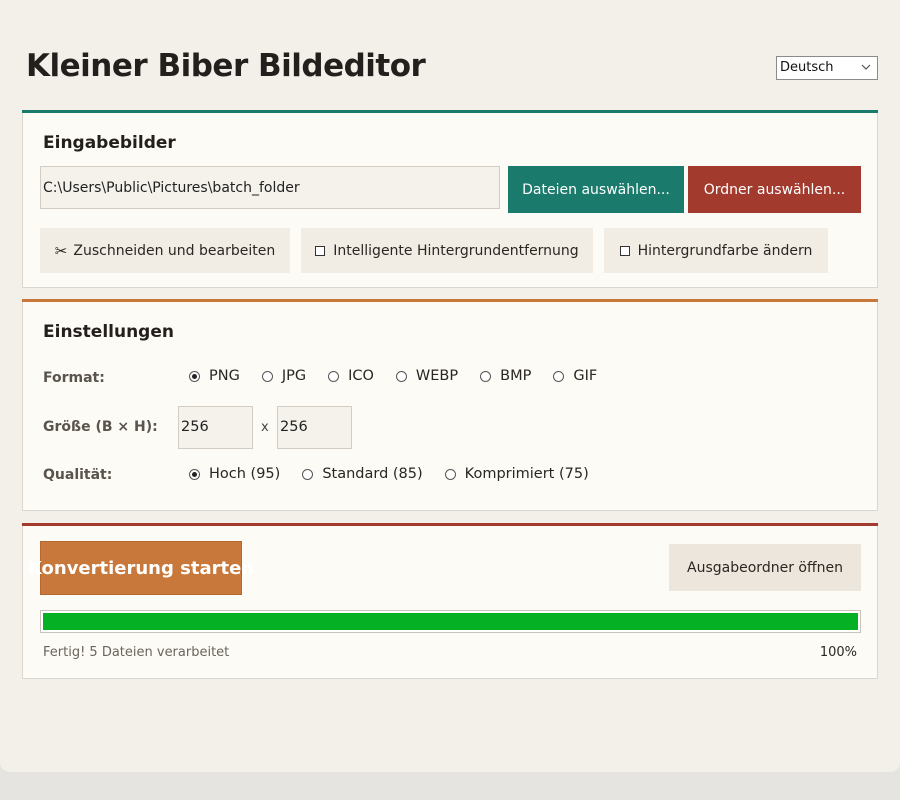 This screenshot has height=800, width=900. Describe the element at coordinates (456, 250) in the screenshot. I see `bg-removal-label: Intelligente Hintergrundentfernung` at that location.